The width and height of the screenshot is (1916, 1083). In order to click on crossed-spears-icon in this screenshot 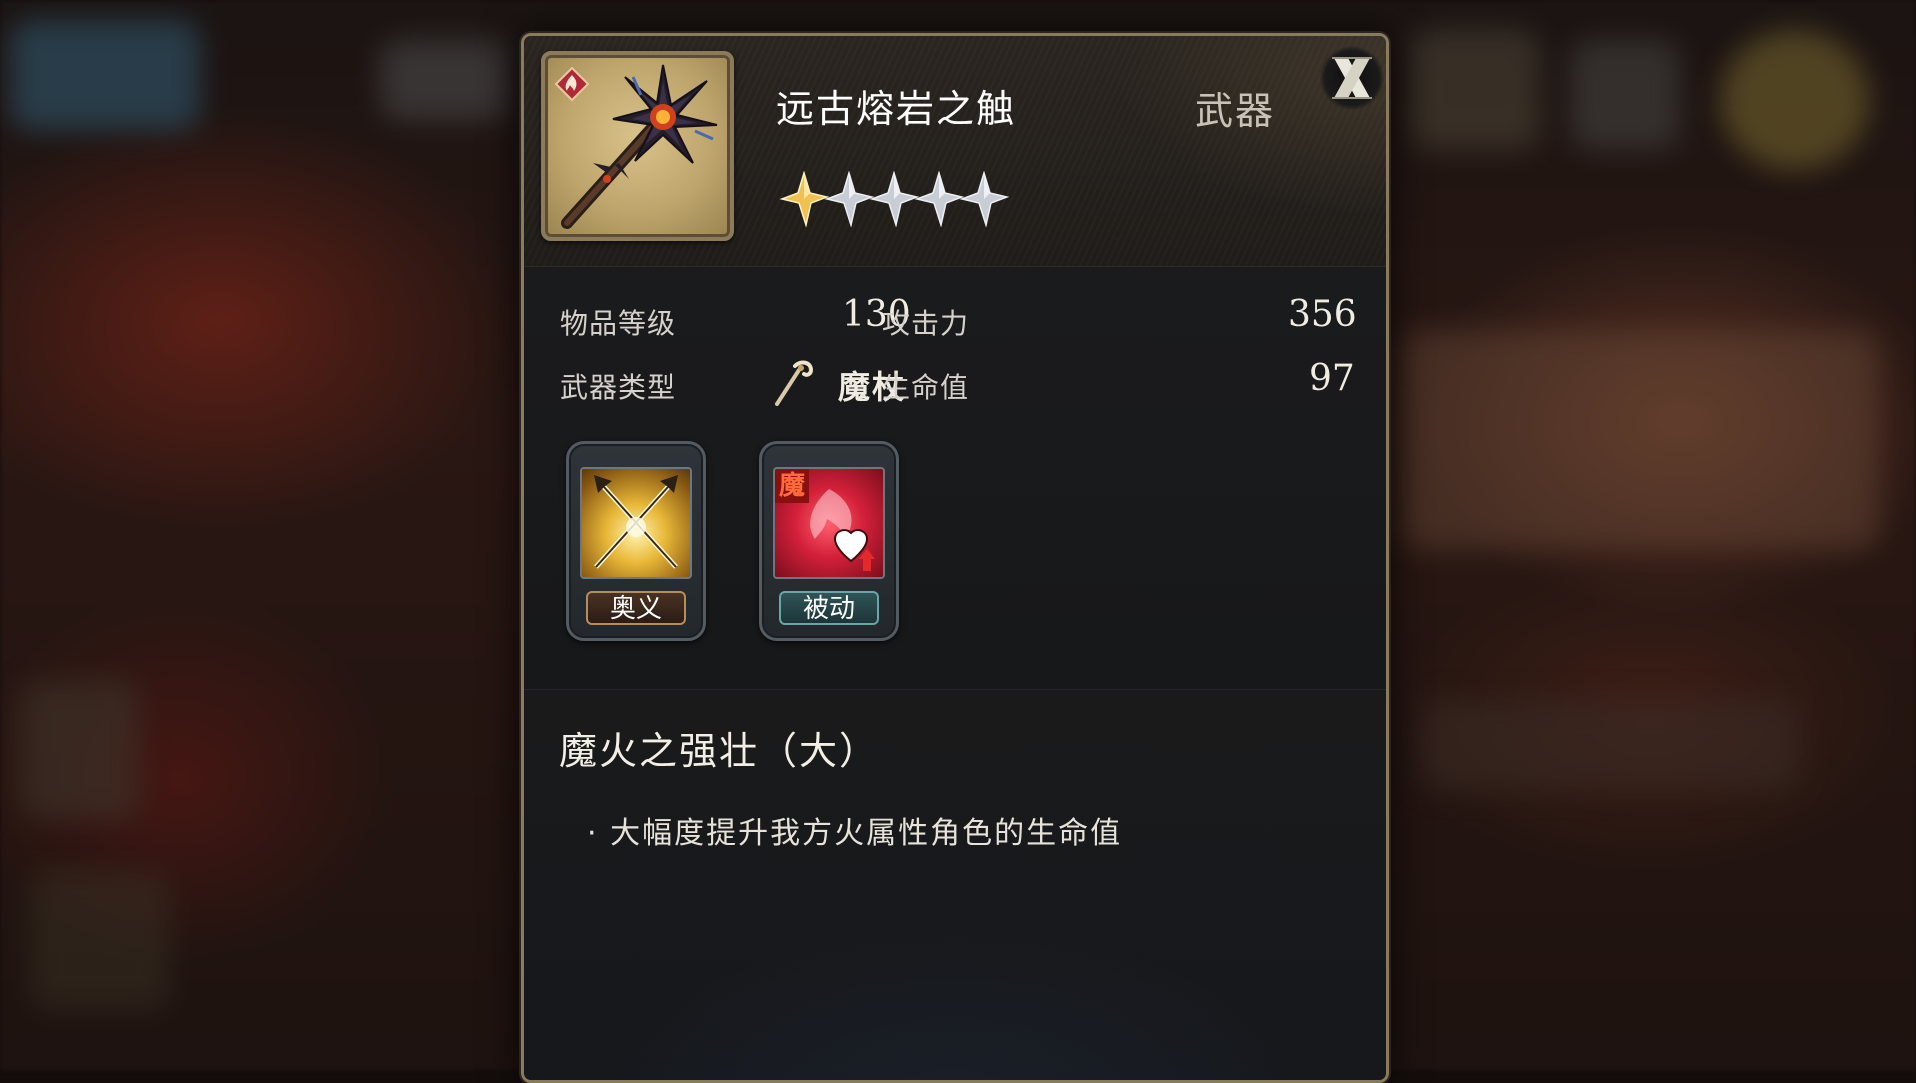, I will do `click(636, 523)`.